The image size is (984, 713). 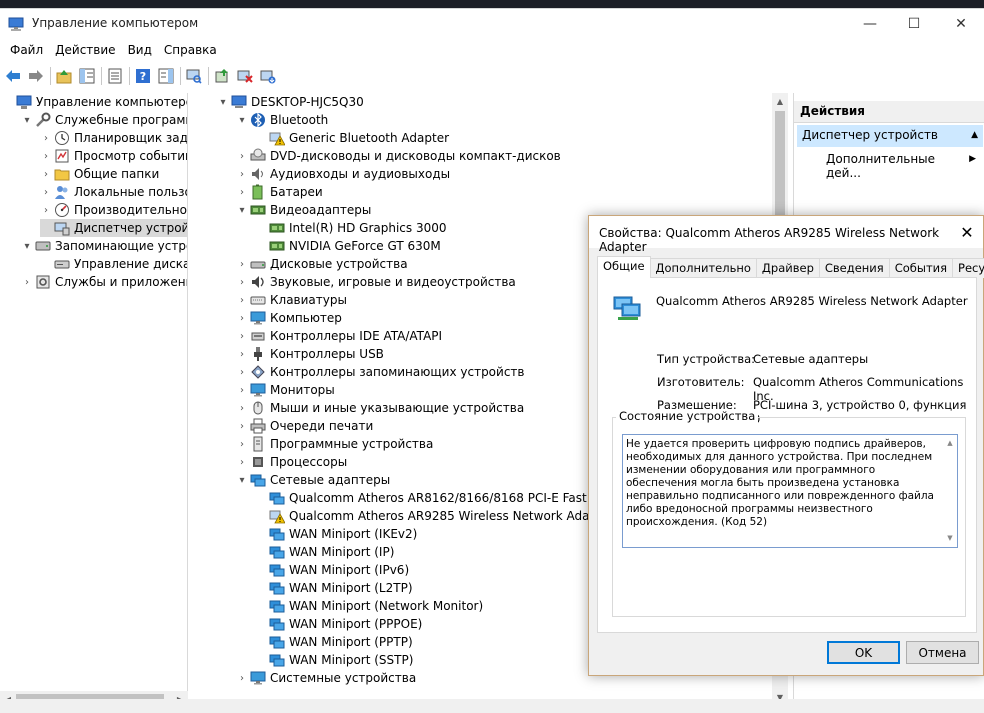 What do you see at coordinates (313, 480) in the screenshot?
I see `device-tree-item: ▾ Сетевые адаптеры` at bounding box center [313, 480].